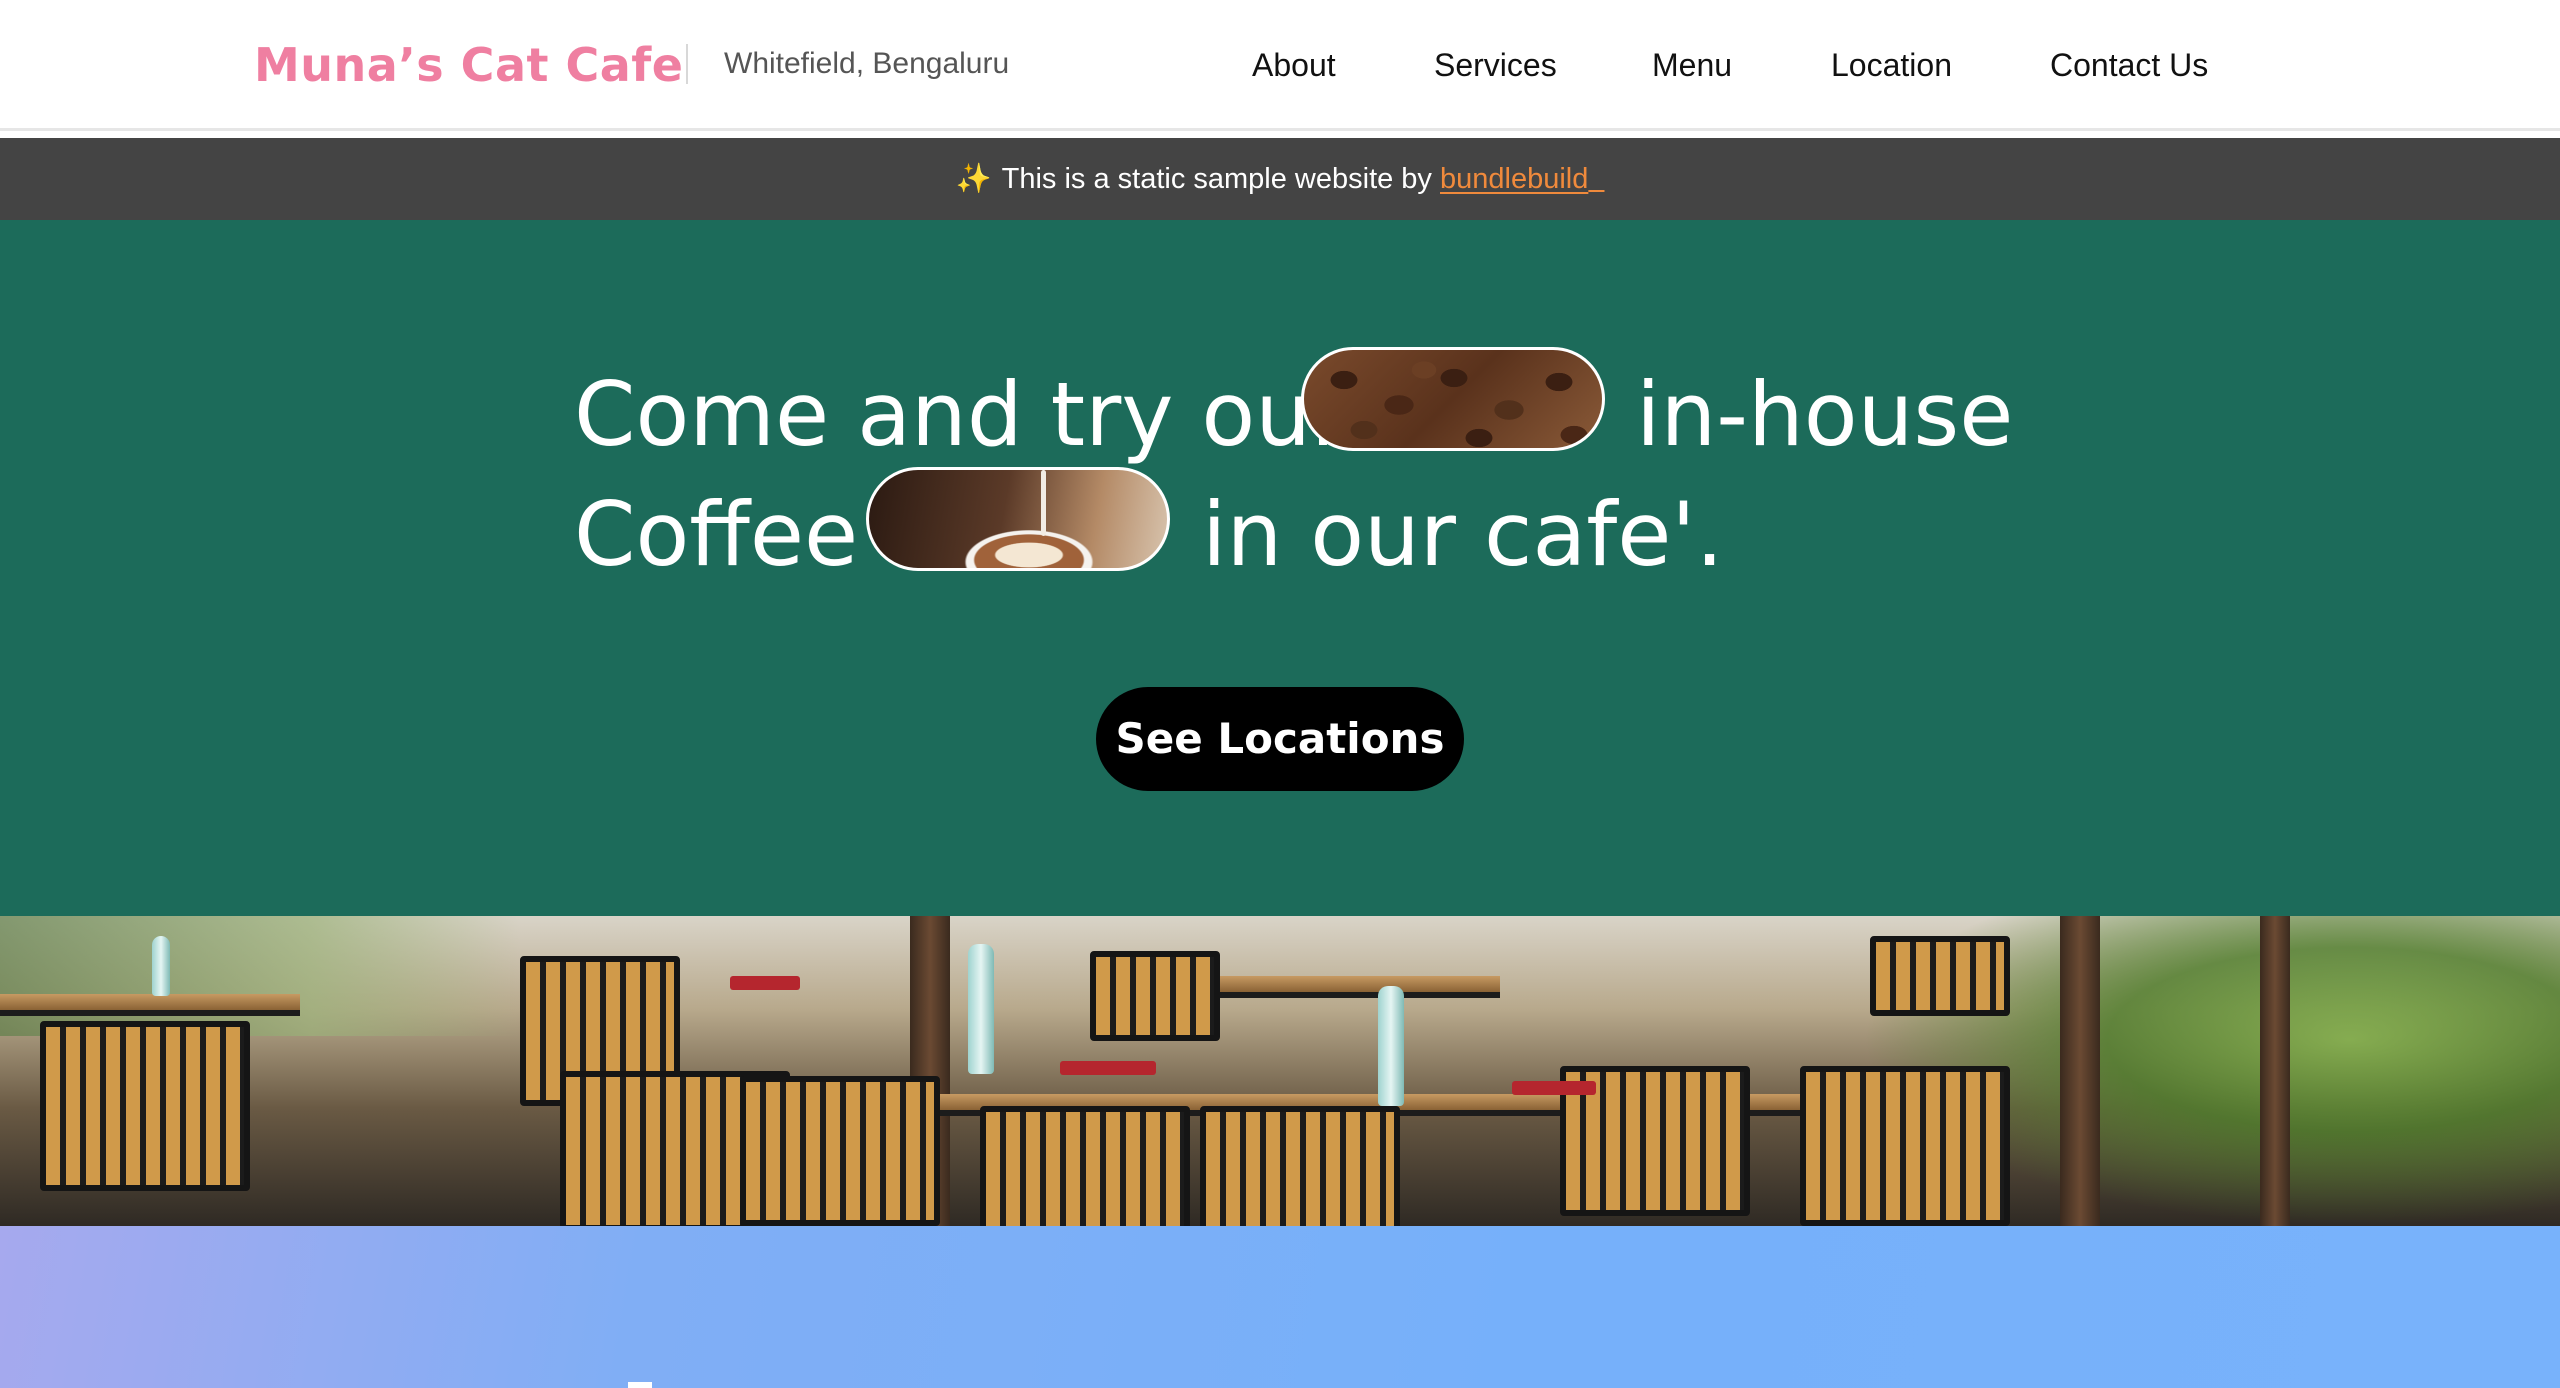 The height and width of the screenshot is (1388, 2560). What do you see at coordinates (1216, 179) in the screenshot?
I see `banner-text: This is a static sample website by` at bounding box center [1216, 179].